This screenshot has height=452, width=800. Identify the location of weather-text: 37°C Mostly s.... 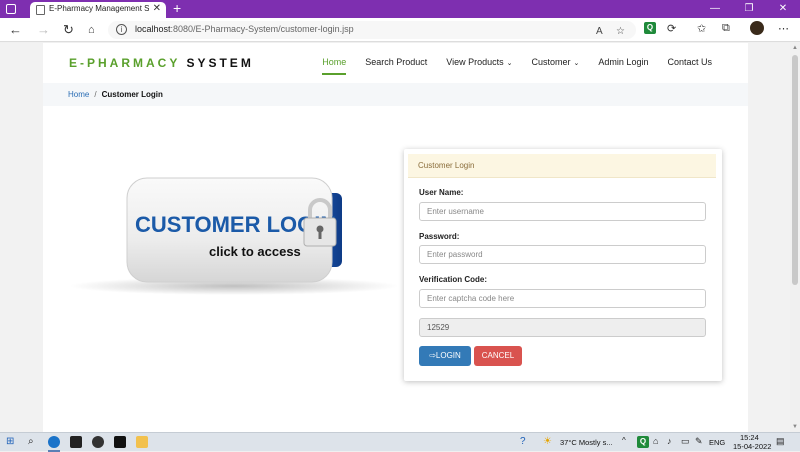
(586, 442).